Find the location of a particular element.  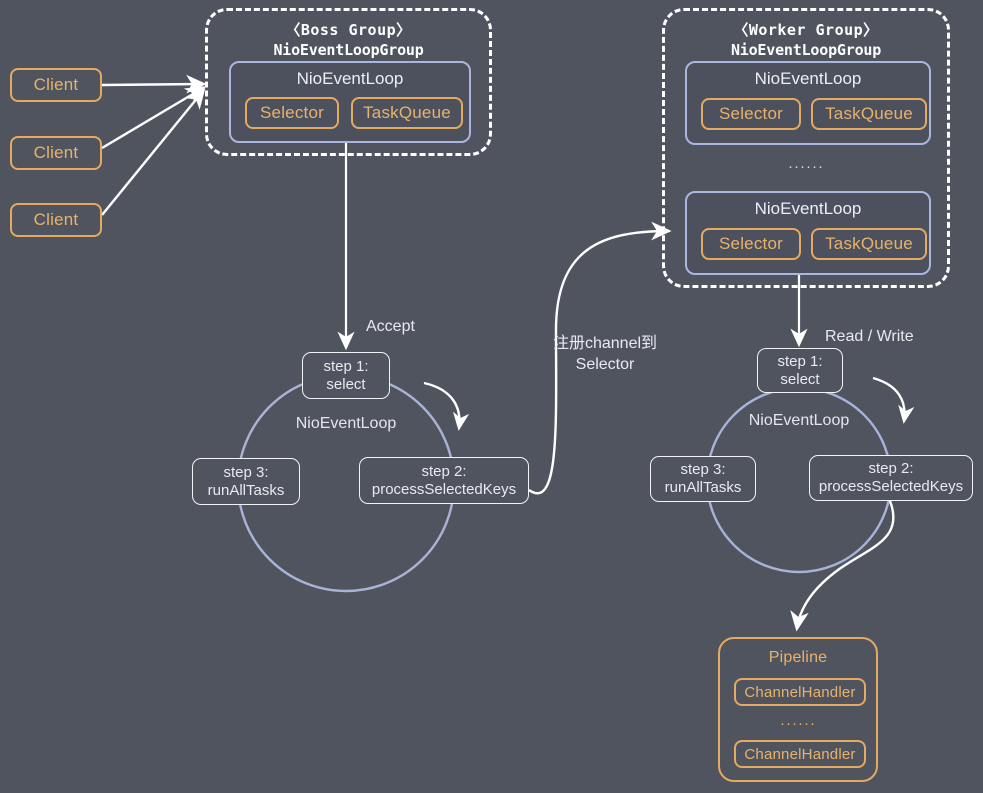

worker-group-ellipsis: ······ is located at coordinates (806, 166).